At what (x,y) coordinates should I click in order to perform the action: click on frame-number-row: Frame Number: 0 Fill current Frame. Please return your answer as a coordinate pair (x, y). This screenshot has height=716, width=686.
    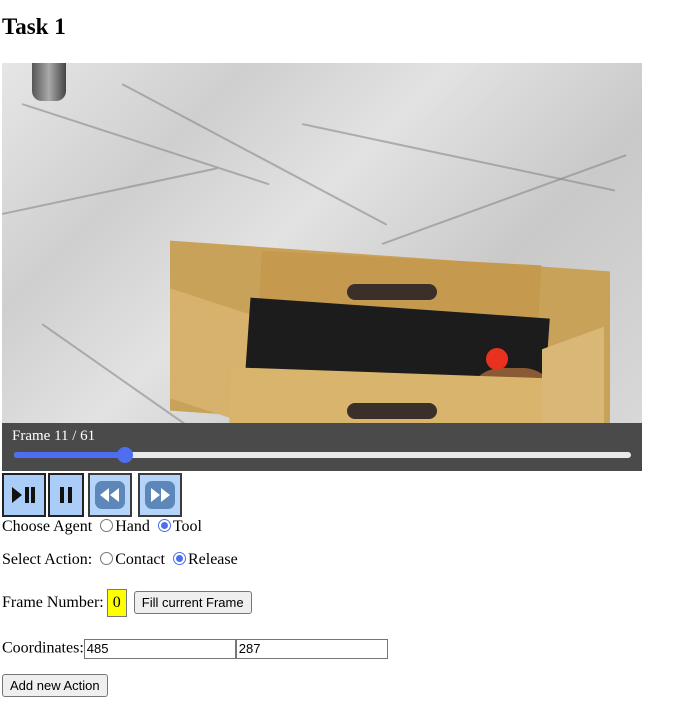
    Looking at the image, I should click on (127, 603).